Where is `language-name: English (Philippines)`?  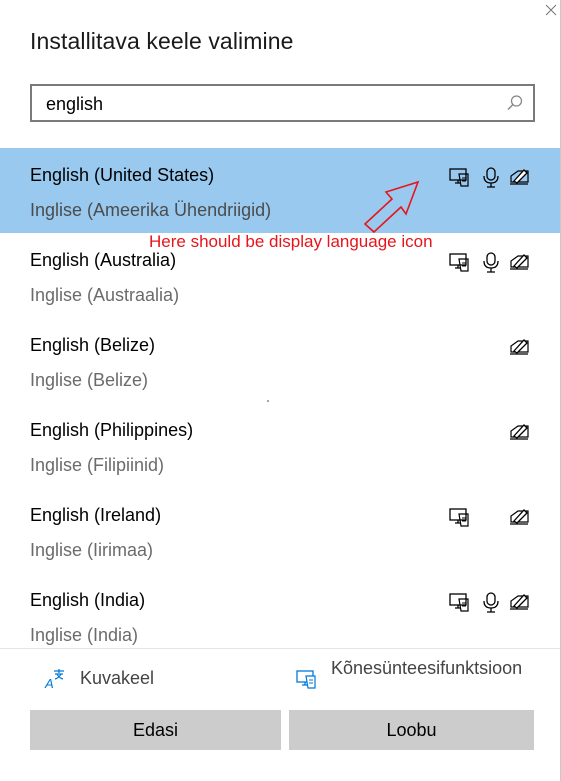 language-name: English (Philippines) is located at coordinates (112, 430).